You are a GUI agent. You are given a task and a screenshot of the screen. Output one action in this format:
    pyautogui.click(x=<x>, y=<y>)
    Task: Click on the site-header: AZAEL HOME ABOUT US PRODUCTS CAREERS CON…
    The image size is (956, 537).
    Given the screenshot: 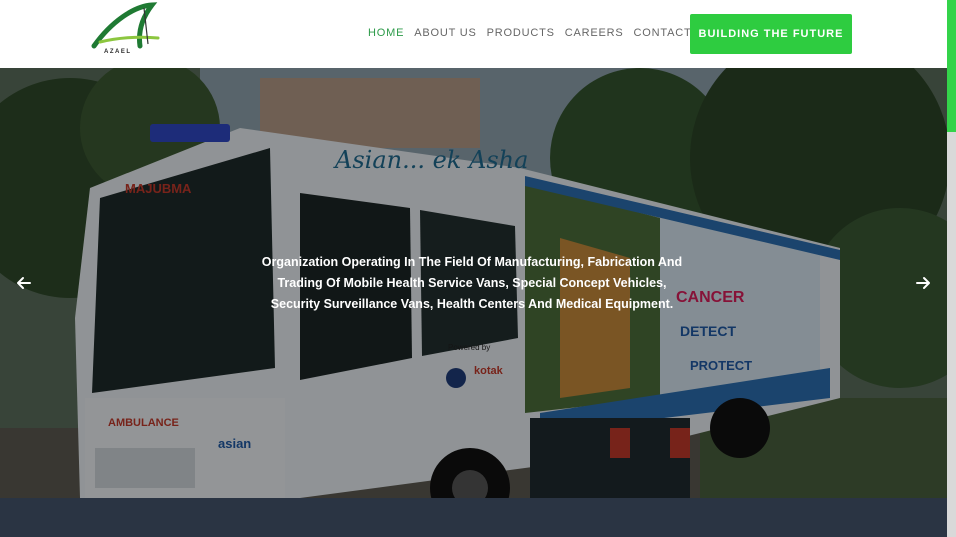 What is the action you would take?
    pyautogui.click(x=473, y=34)
    